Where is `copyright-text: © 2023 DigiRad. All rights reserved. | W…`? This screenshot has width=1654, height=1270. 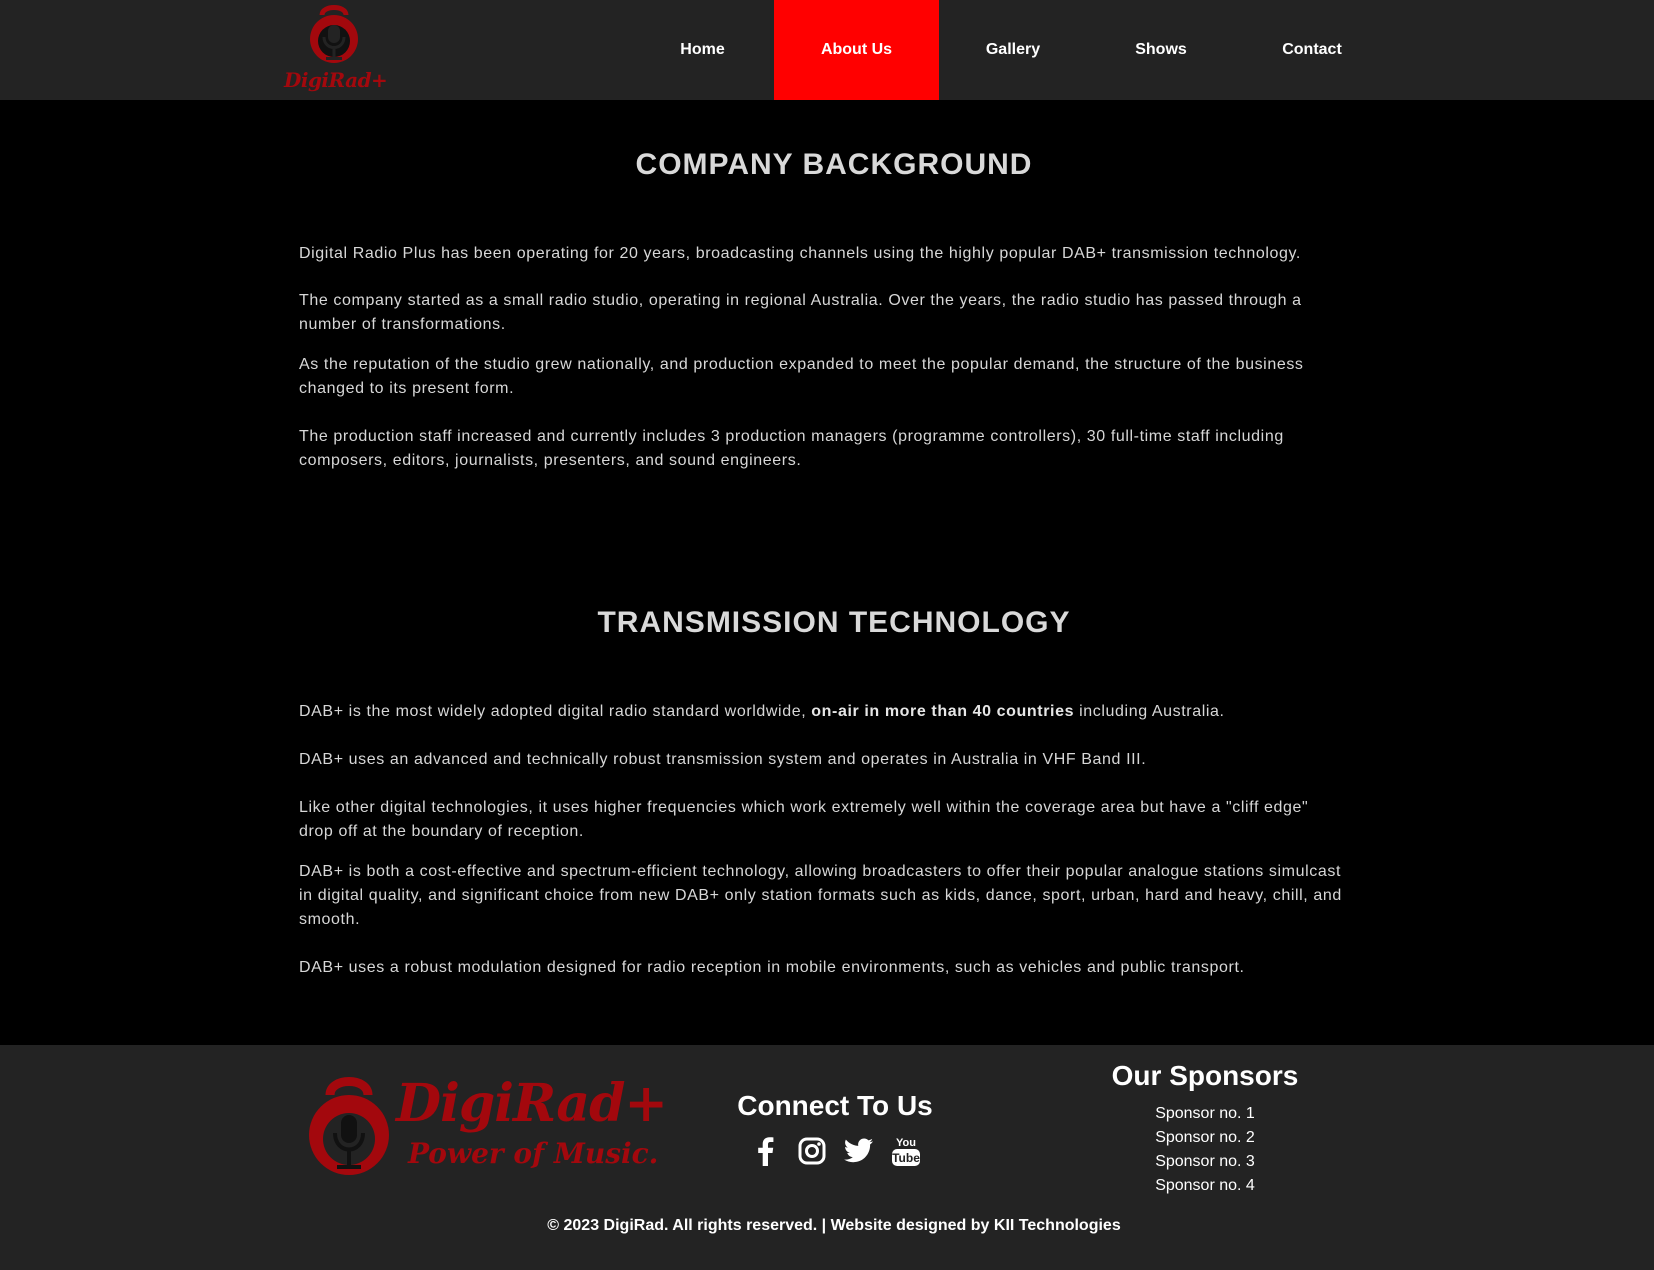 copyright-text: © 2023 DigiRad. All rights reserved. | W… is located at coordinates (834, 1225).